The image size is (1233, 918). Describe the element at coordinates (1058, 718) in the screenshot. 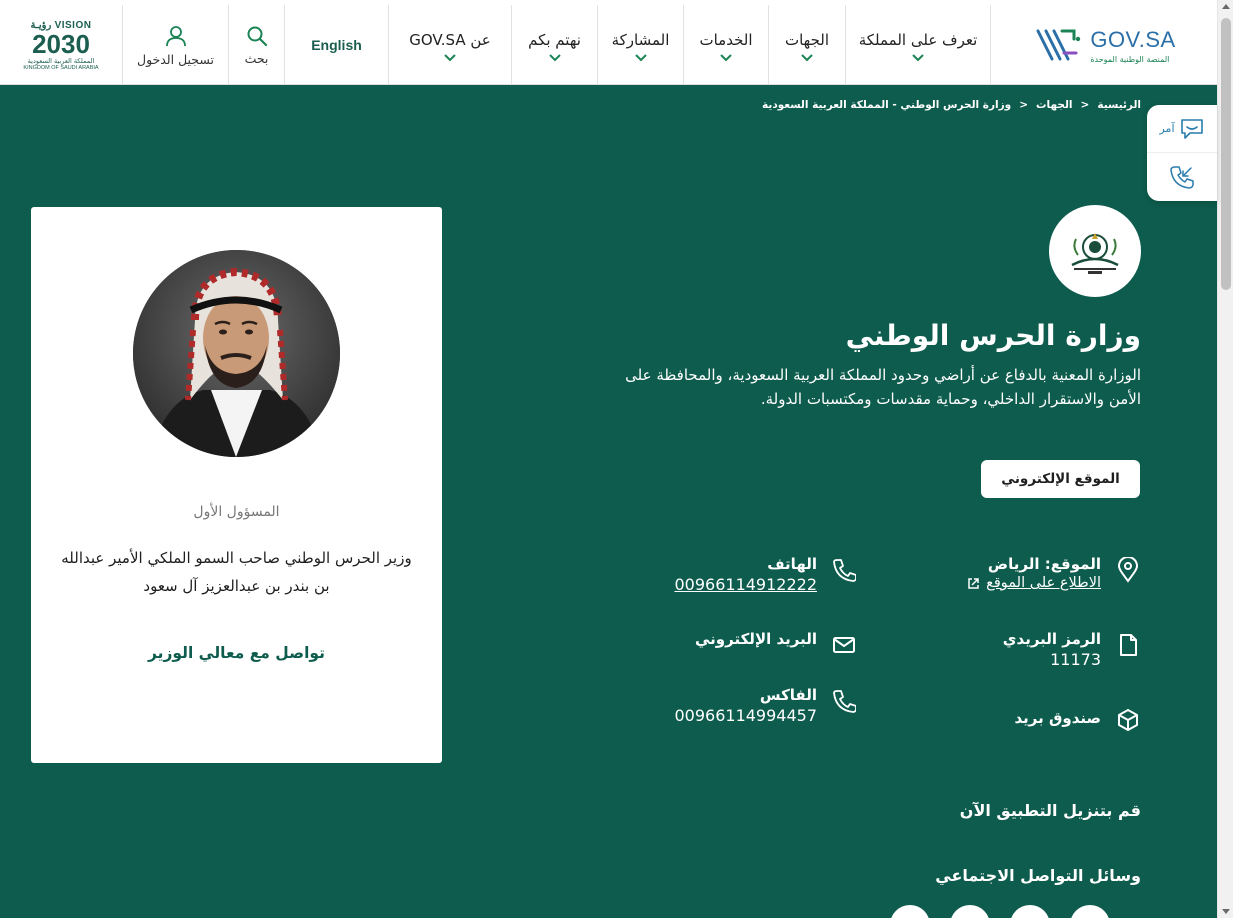

I see `po-box-label: صندوق بريد` at that location.